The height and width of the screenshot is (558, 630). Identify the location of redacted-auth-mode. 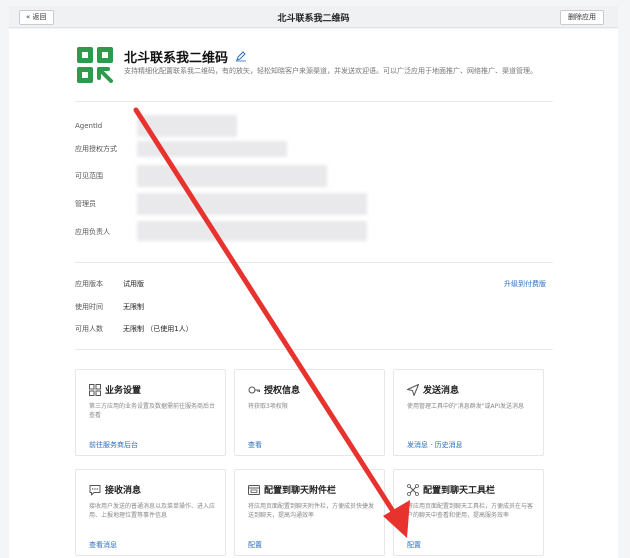
(212, 149).